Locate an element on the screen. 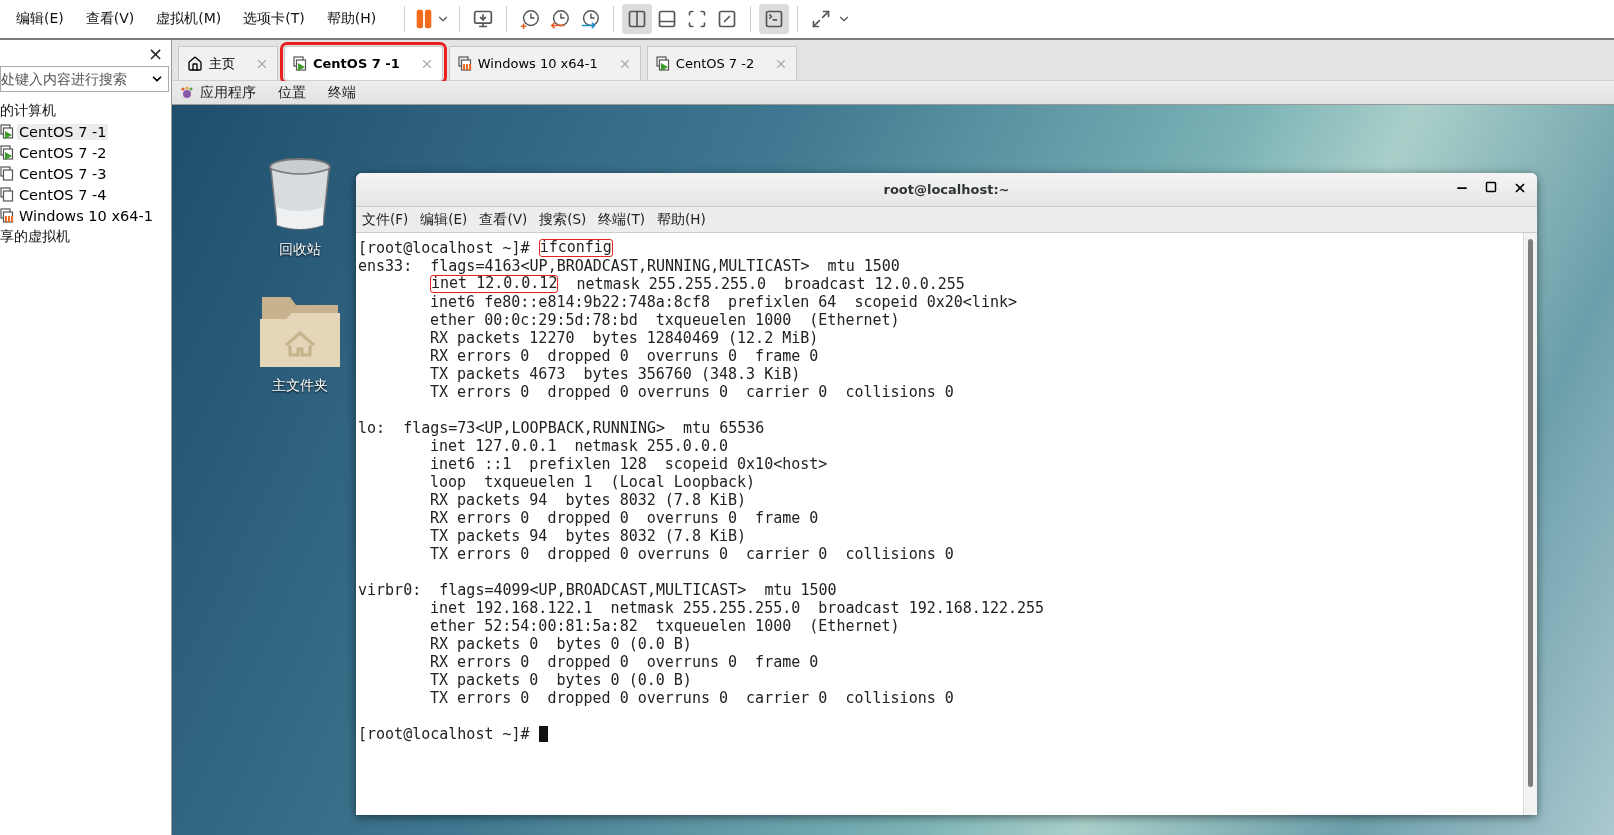  search-field: 处键入内容进行搜索 is located at coordinates (84, 79).